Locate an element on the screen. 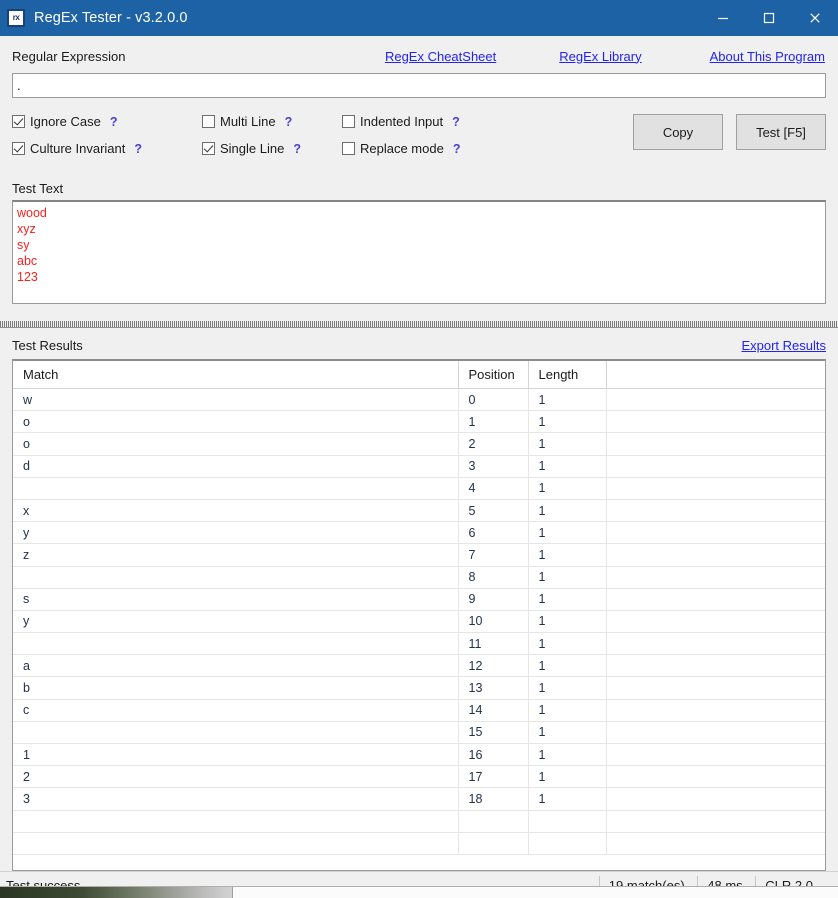 The width and height of the screenshot is (838, 898). table-row: o11 is located at coordinates (419, 422).